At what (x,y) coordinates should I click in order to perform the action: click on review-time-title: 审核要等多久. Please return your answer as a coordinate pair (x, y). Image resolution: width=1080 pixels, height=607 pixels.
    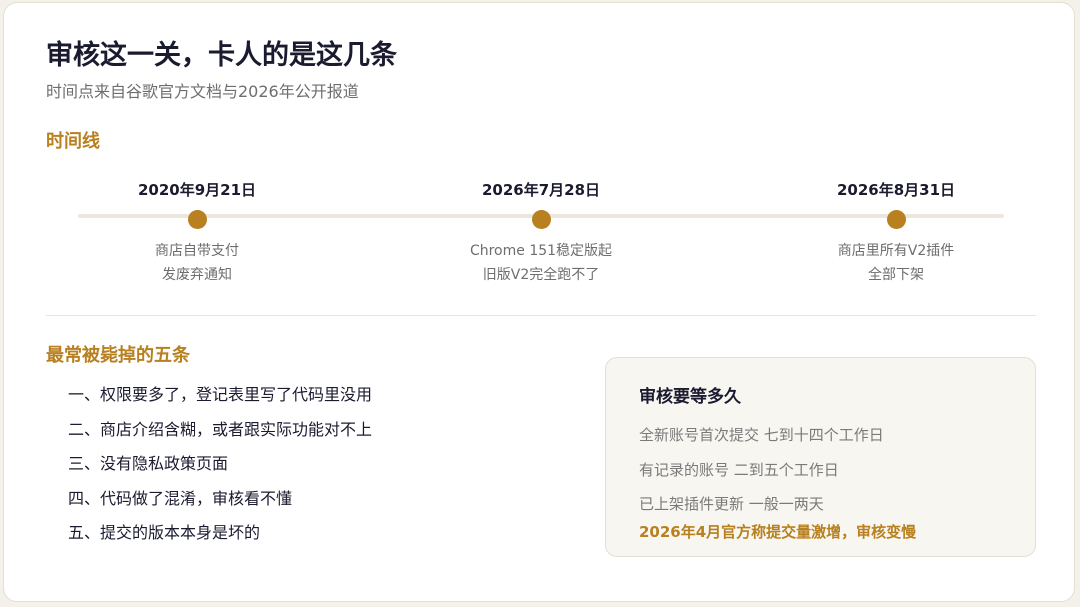
    Looking at the image, I should click on (690, 397).